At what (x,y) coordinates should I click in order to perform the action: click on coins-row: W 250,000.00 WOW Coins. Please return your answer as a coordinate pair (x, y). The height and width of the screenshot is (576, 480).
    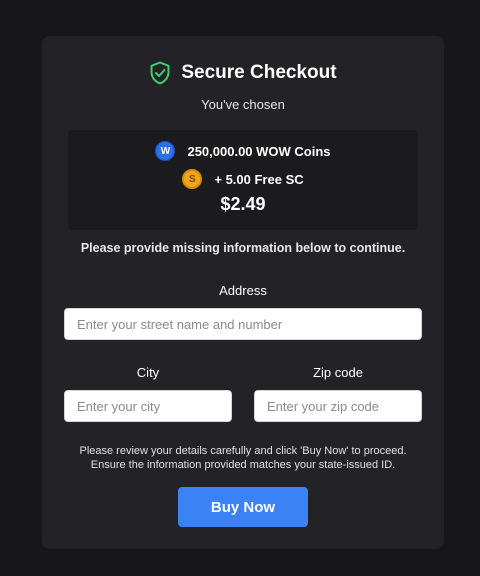
    Looking at the image, I should click on (243, 151).